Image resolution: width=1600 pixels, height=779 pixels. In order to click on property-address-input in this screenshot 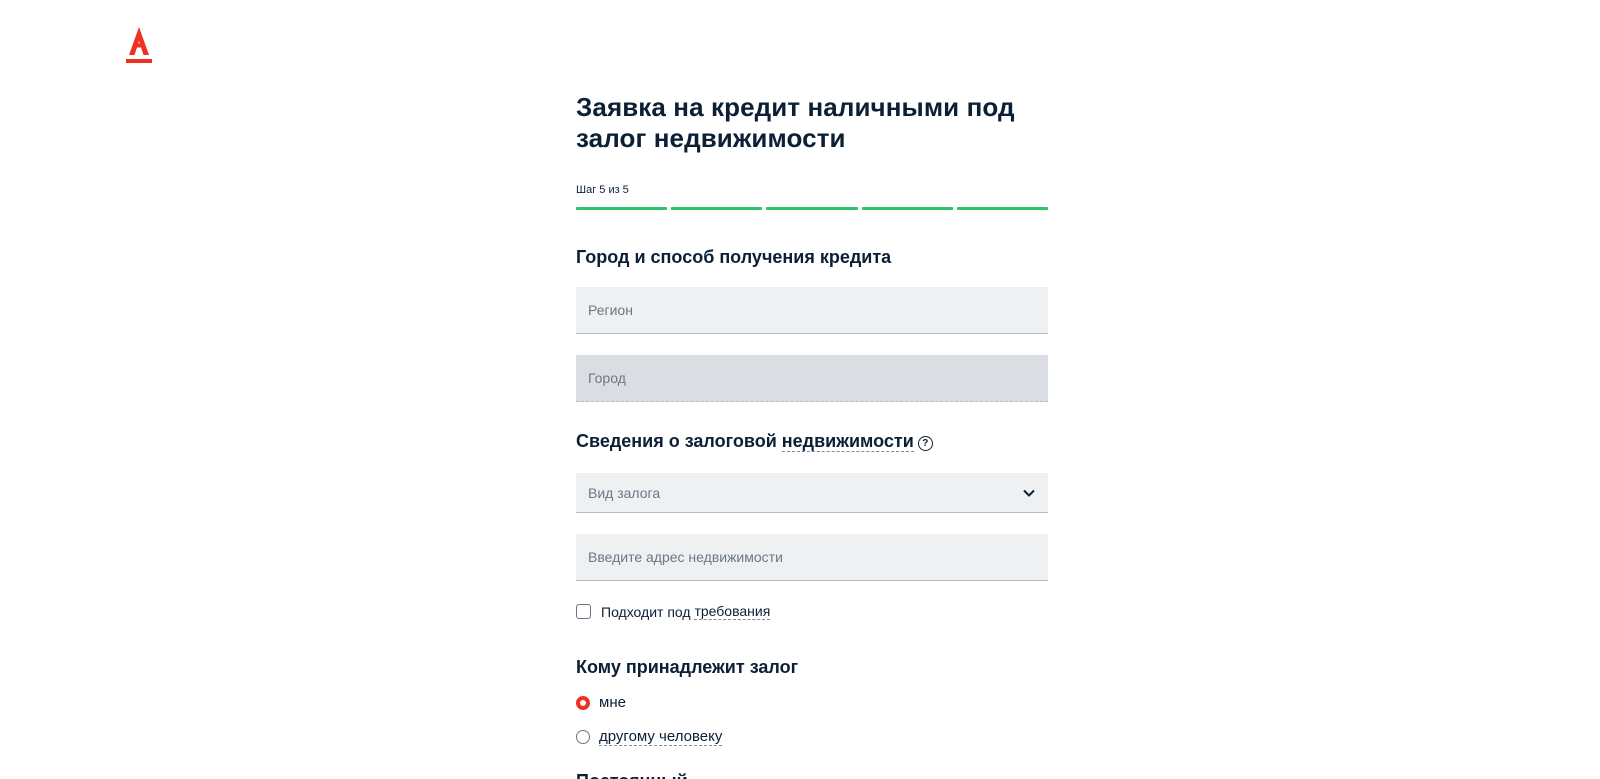, I will do `click(812, 557)`.